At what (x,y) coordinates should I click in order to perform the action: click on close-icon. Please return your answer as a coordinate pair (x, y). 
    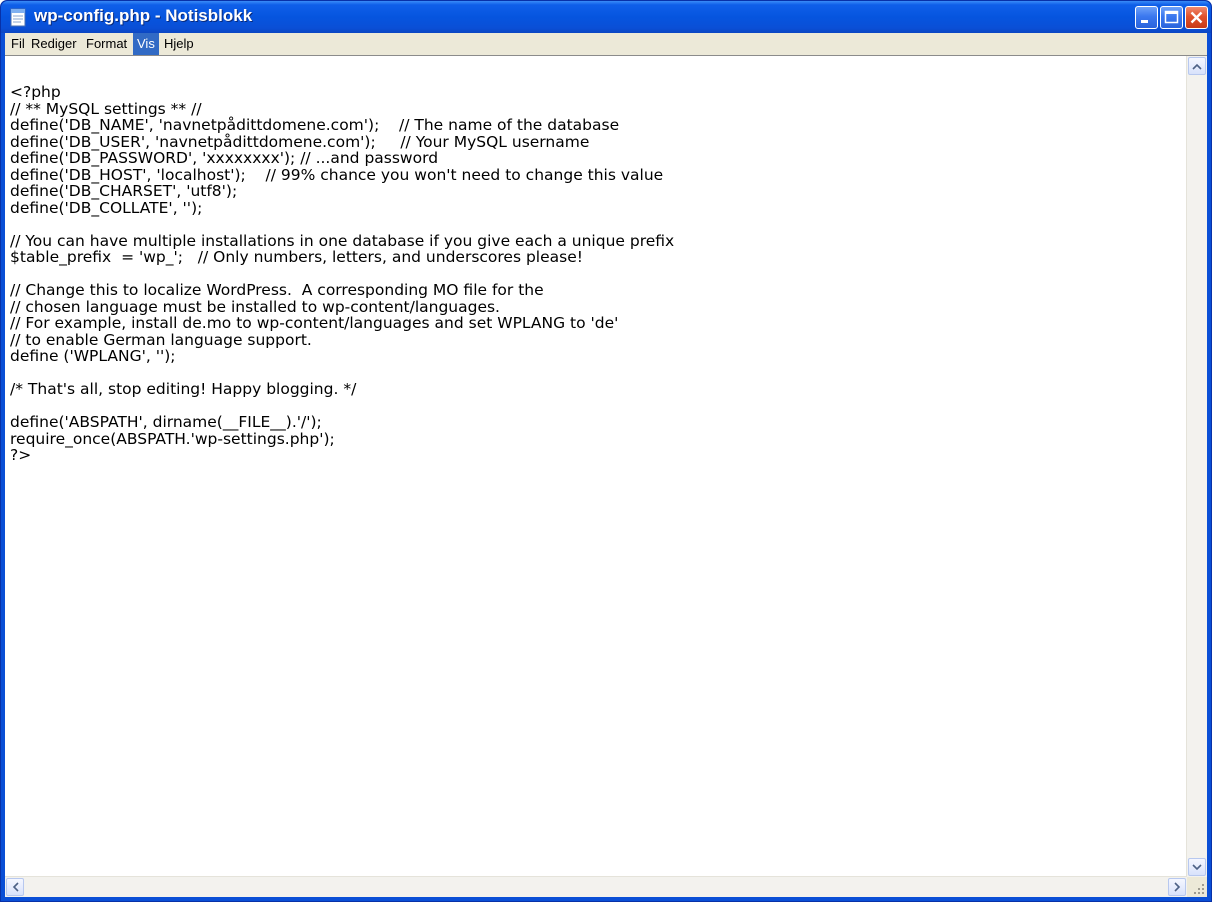
    Looking at the image, I should click on (1196, 17).